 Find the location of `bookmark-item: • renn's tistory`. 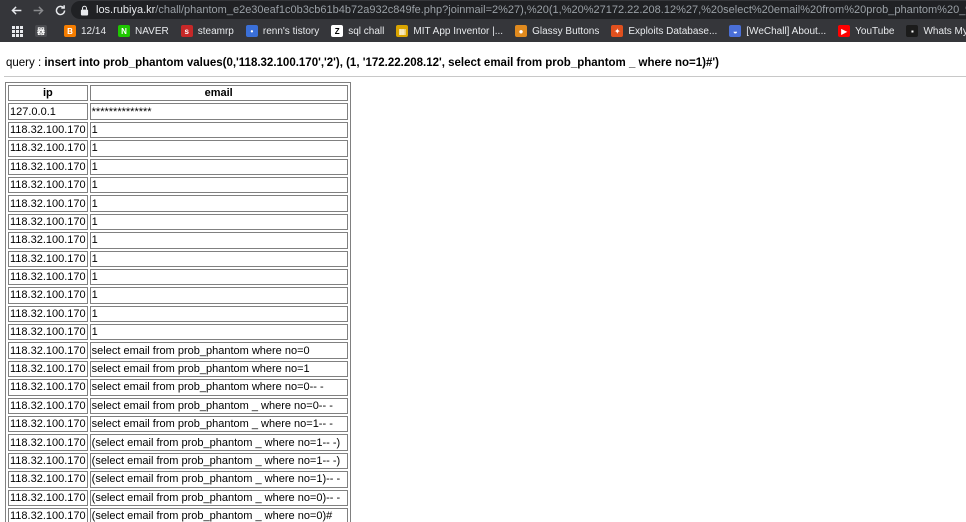

bookmark-item: • renn's tistory is located at coordinates (282, 31).